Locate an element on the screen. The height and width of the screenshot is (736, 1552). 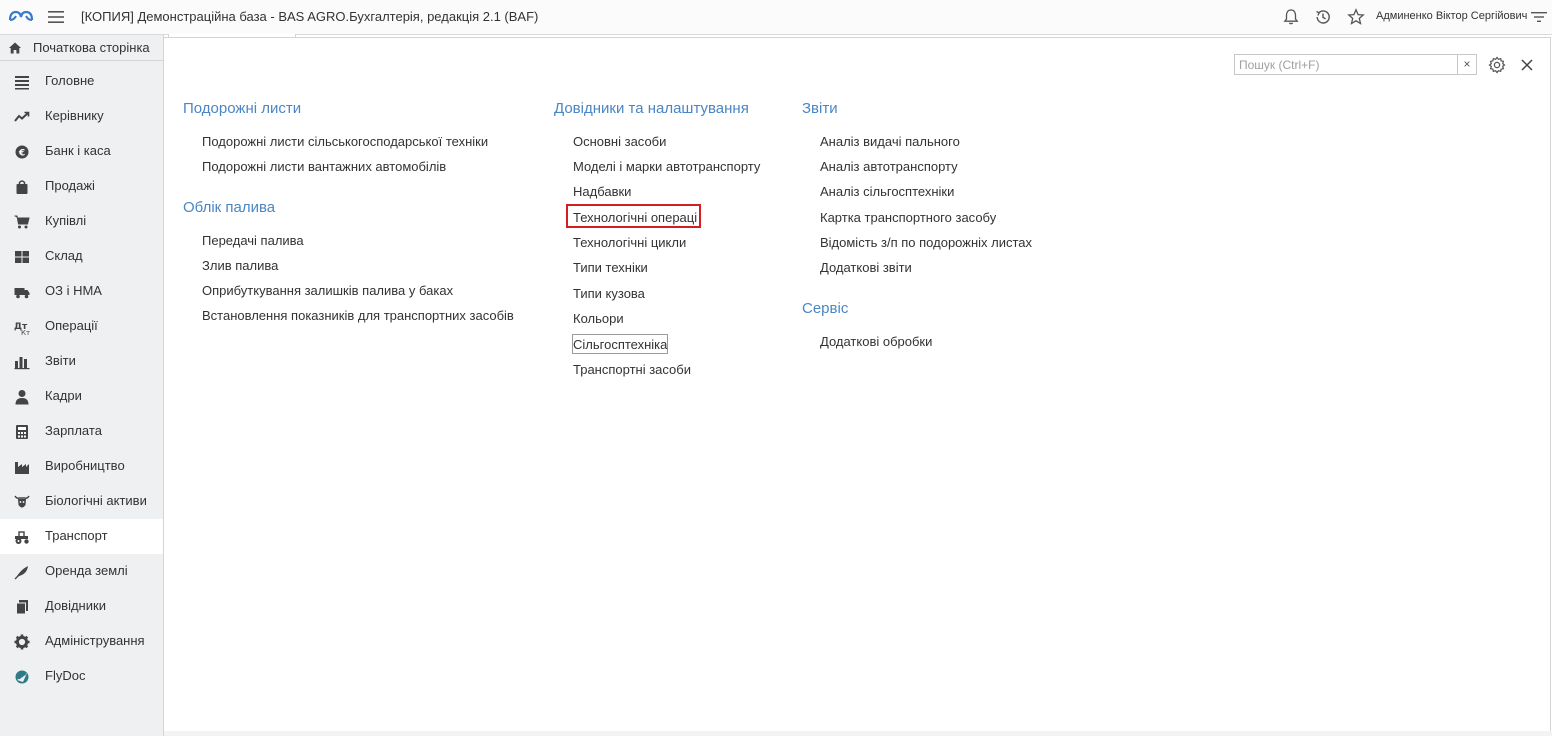
sidebar-item-label: Звіти is located at coordinates (60, 360).